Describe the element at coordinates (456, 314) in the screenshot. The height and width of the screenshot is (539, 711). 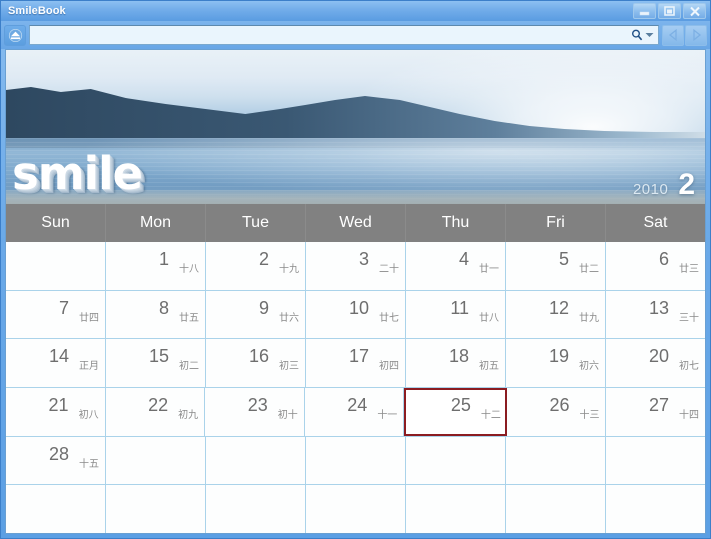
I see `day-cell-11: 11 廿八` at that location.